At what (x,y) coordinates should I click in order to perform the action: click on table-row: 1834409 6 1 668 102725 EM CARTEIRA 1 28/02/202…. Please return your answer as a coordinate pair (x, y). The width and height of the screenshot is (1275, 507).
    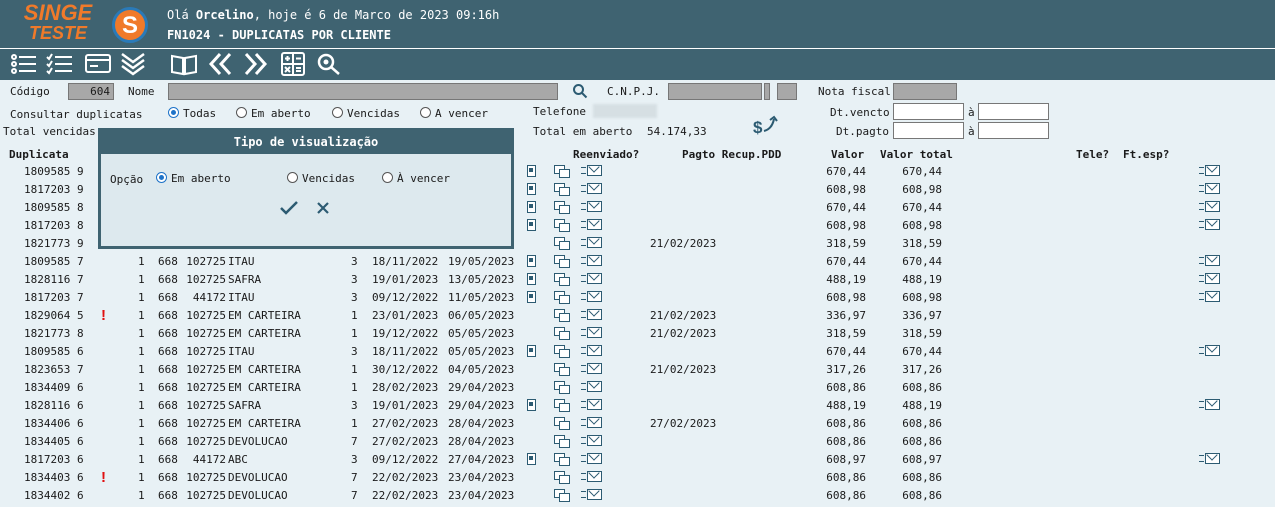
    Looking at the image, I should click on (637, 387).